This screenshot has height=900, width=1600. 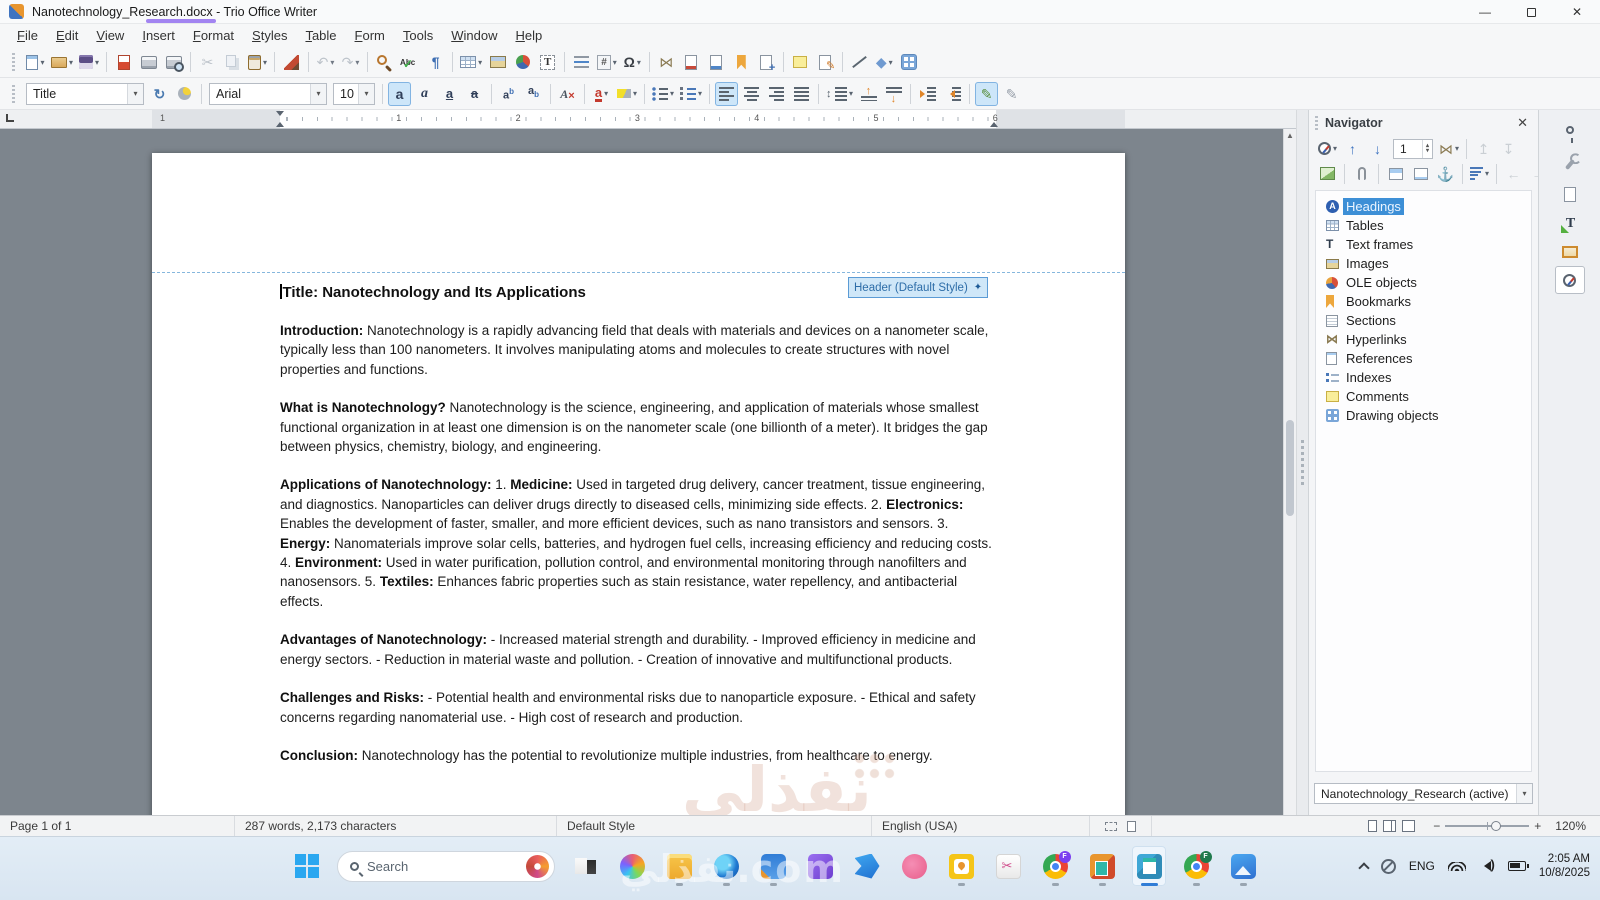 What do you see at coordinates (691, 94) in the screenshot?
I see `ordered-list-button: ▾` at bounding box center [691, 94].